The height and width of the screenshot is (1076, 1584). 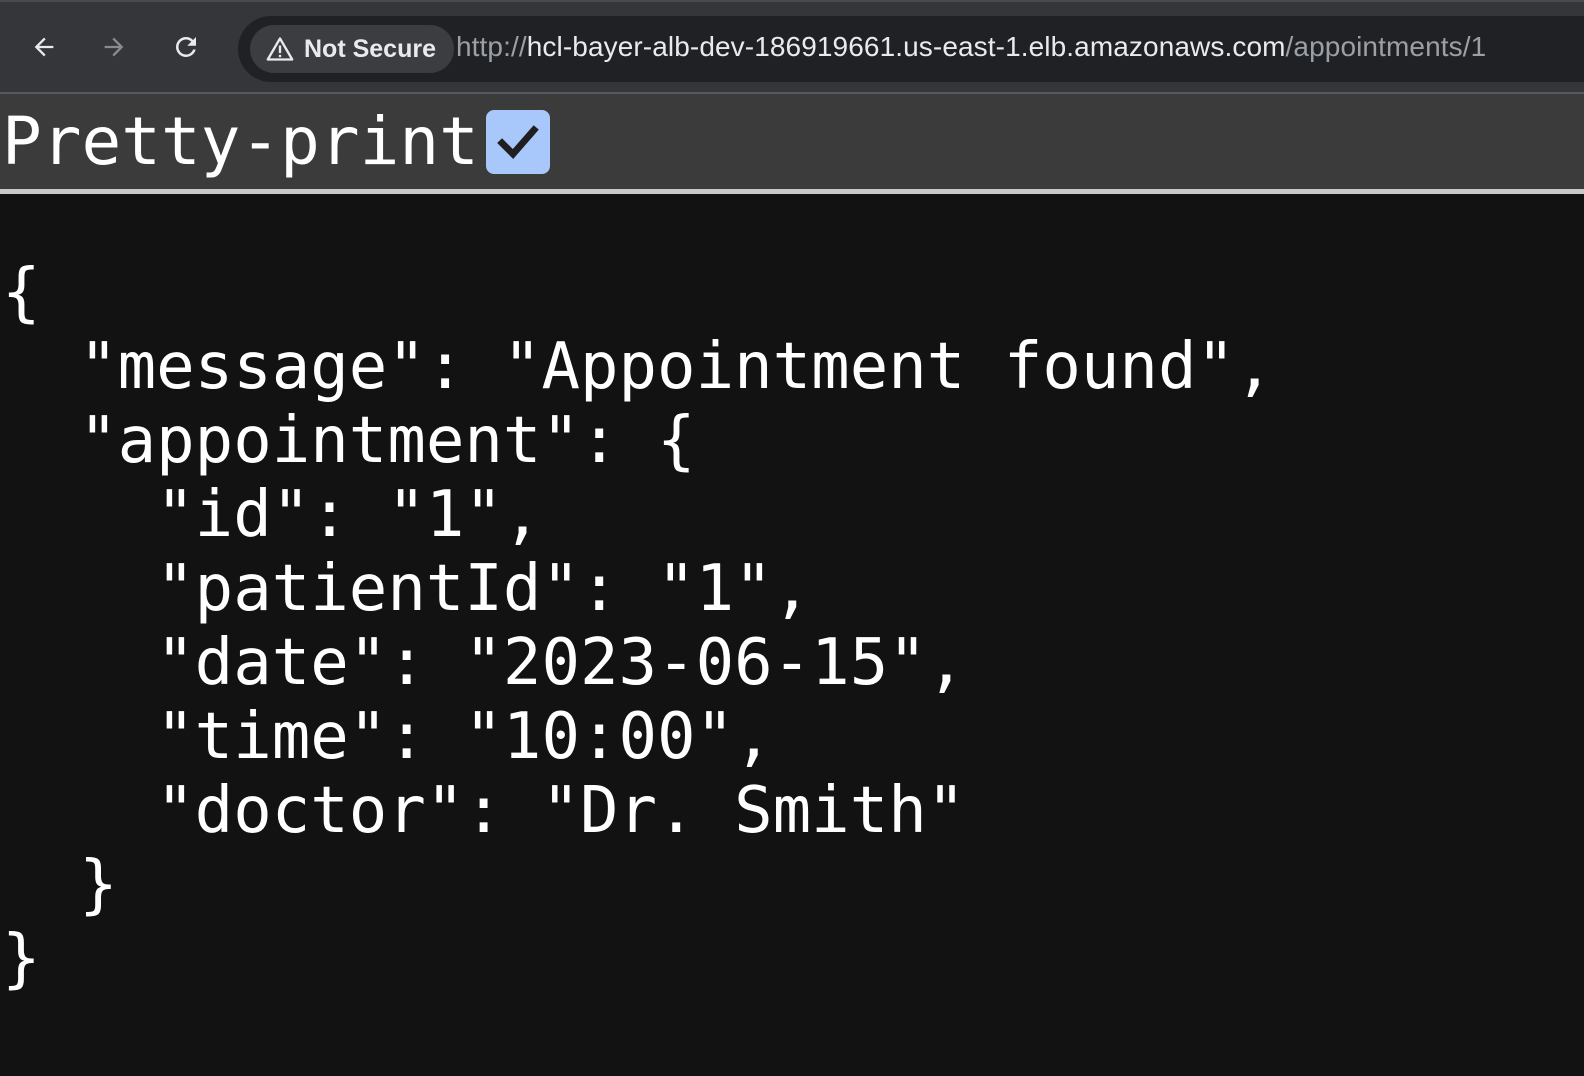 I want to click on back-button, so click(x=44, y=47).